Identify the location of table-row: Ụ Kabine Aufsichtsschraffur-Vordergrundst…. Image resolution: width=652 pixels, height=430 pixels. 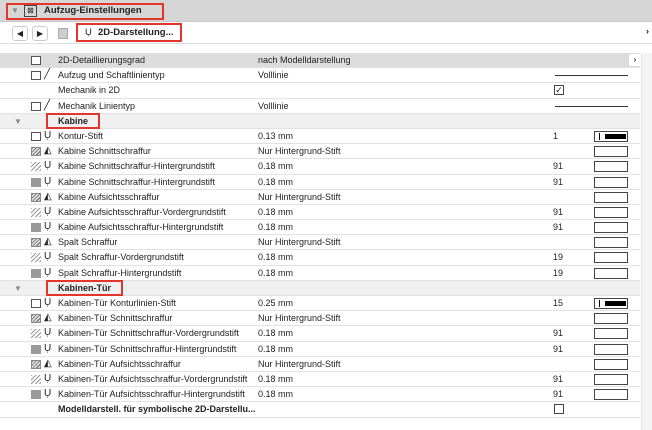
(320, 213).